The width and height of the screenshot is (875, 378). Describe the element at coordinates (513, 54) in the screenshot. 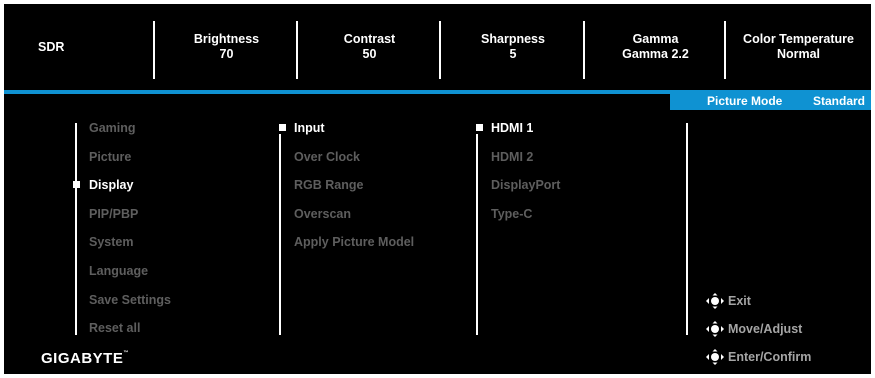

I see `sharpness-value: 5` at that location.